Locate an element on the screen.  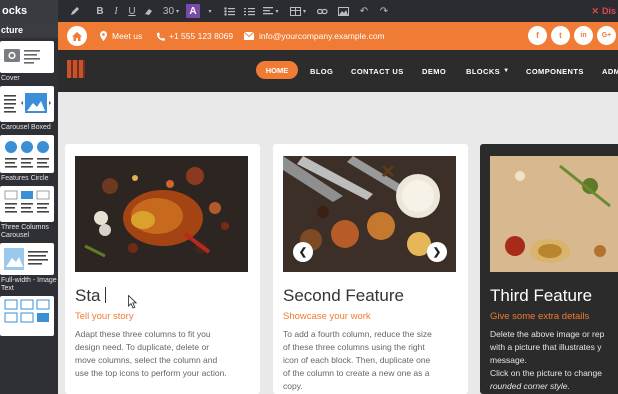
text-color-button: A is located at coordinates (193, 11).